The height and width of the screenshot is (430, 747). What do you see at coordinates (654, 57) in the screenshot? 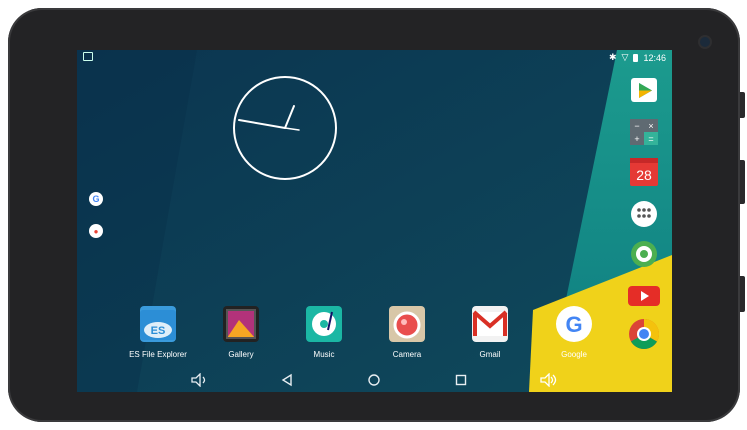
I see `status-time: 12:46` at bounding box center [654, 57].